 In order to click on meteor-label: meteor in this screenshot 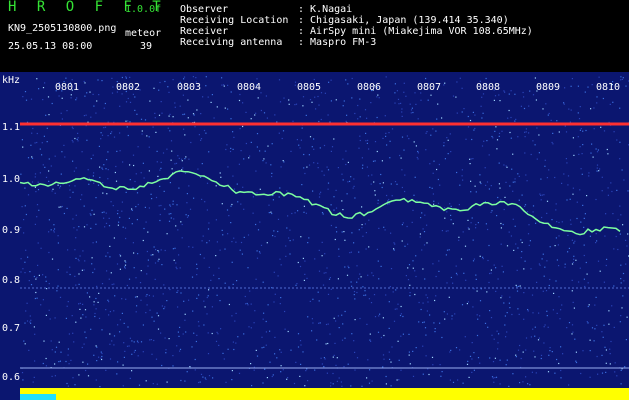, I will do `click(143, 33)`.